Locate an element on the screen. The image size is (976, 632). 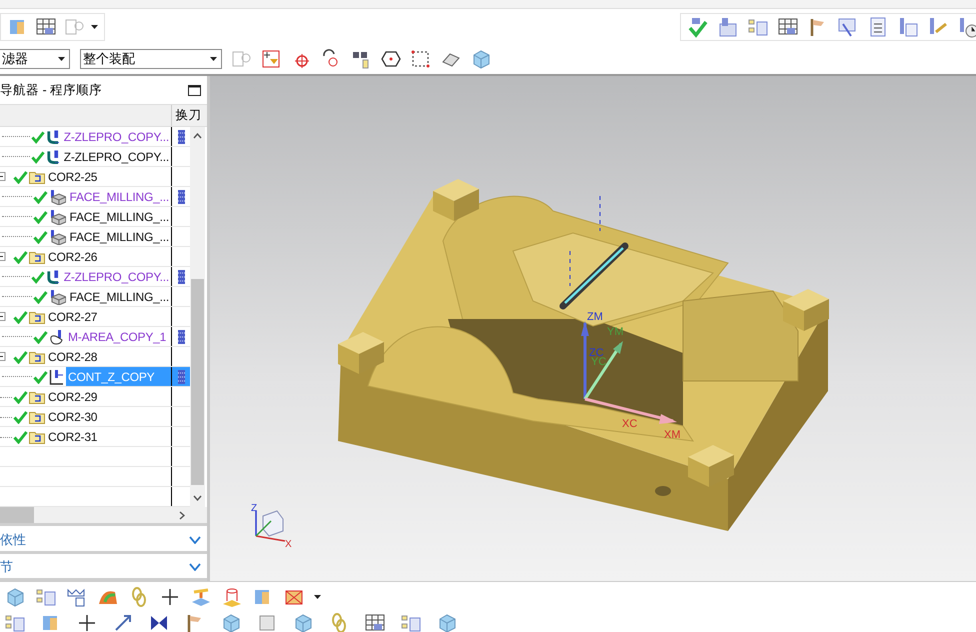
program-group-item: COR2-29 is located at coordinates (73, 396).